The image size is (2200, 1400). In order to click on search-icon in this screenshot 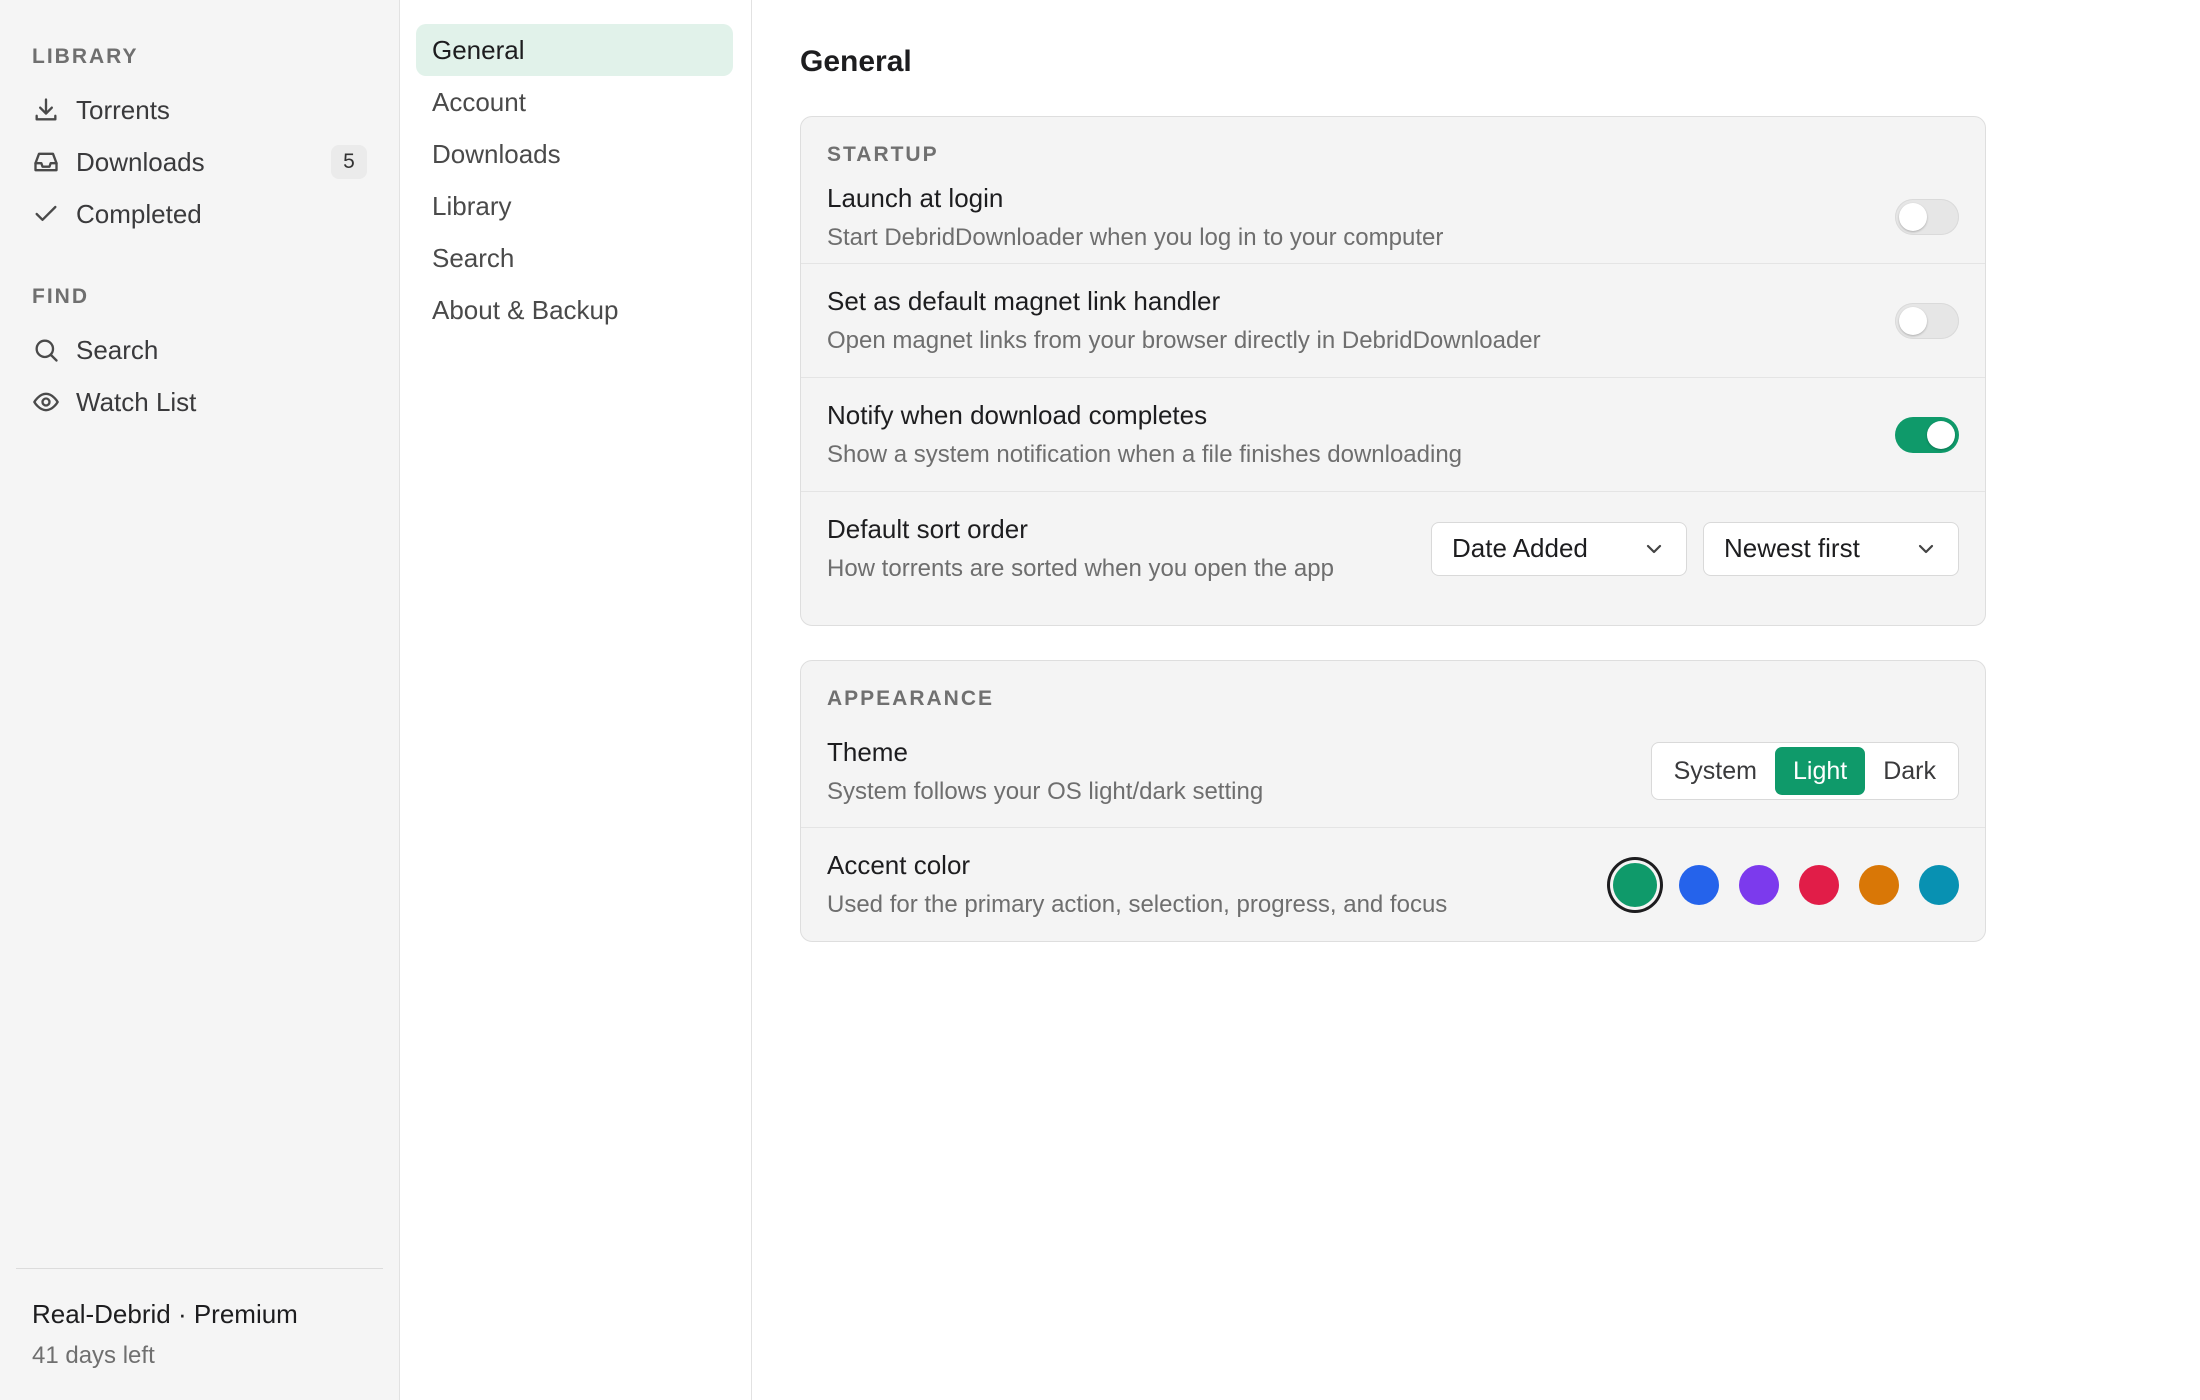, I will do `click(46, 350)`.